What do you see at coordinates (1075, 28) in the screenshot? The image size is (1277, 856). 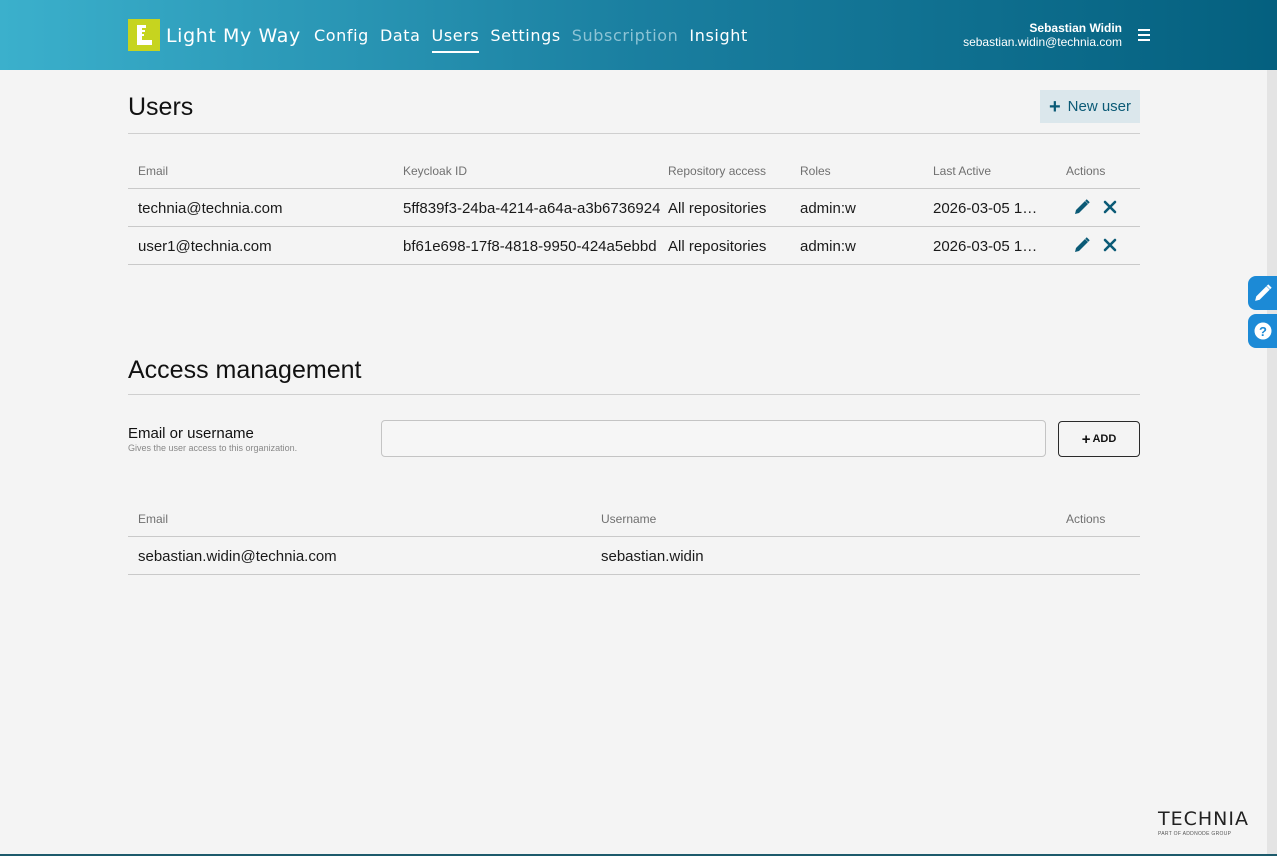 I see `user-name: Sebastian Widin` at bounding box center [1075, 28].